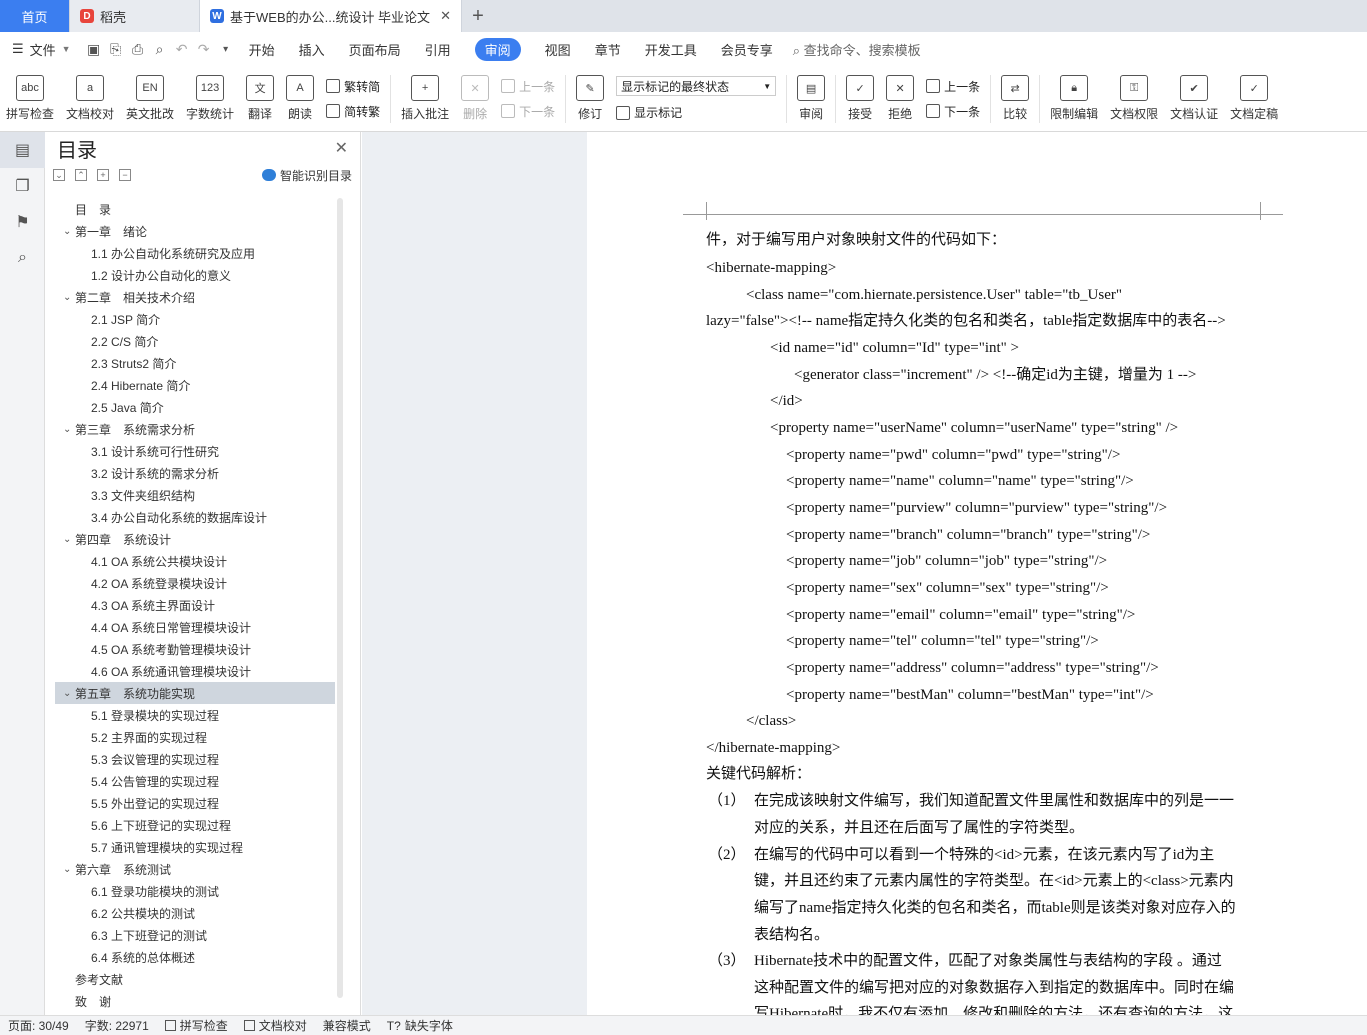 Image resolution: width=1367 pixels, height=1035 pixels. I want to click on toc-chapter-item: ⌄ 第三章 系统需求分析, so click(195, 429).